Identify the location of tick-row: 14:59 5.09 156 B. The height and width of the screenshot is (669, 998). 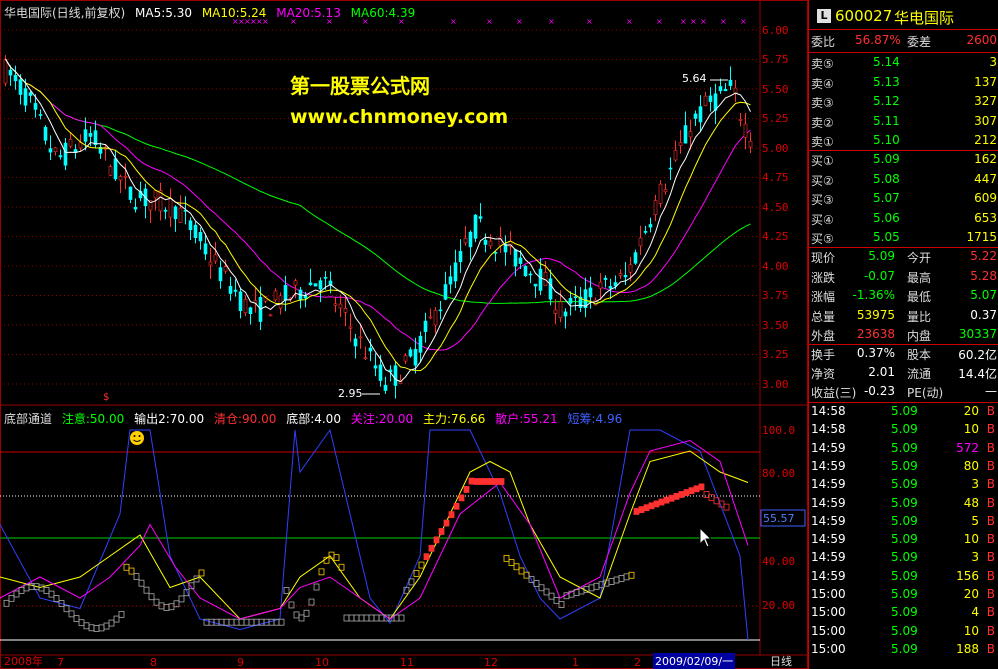
(903, 577).